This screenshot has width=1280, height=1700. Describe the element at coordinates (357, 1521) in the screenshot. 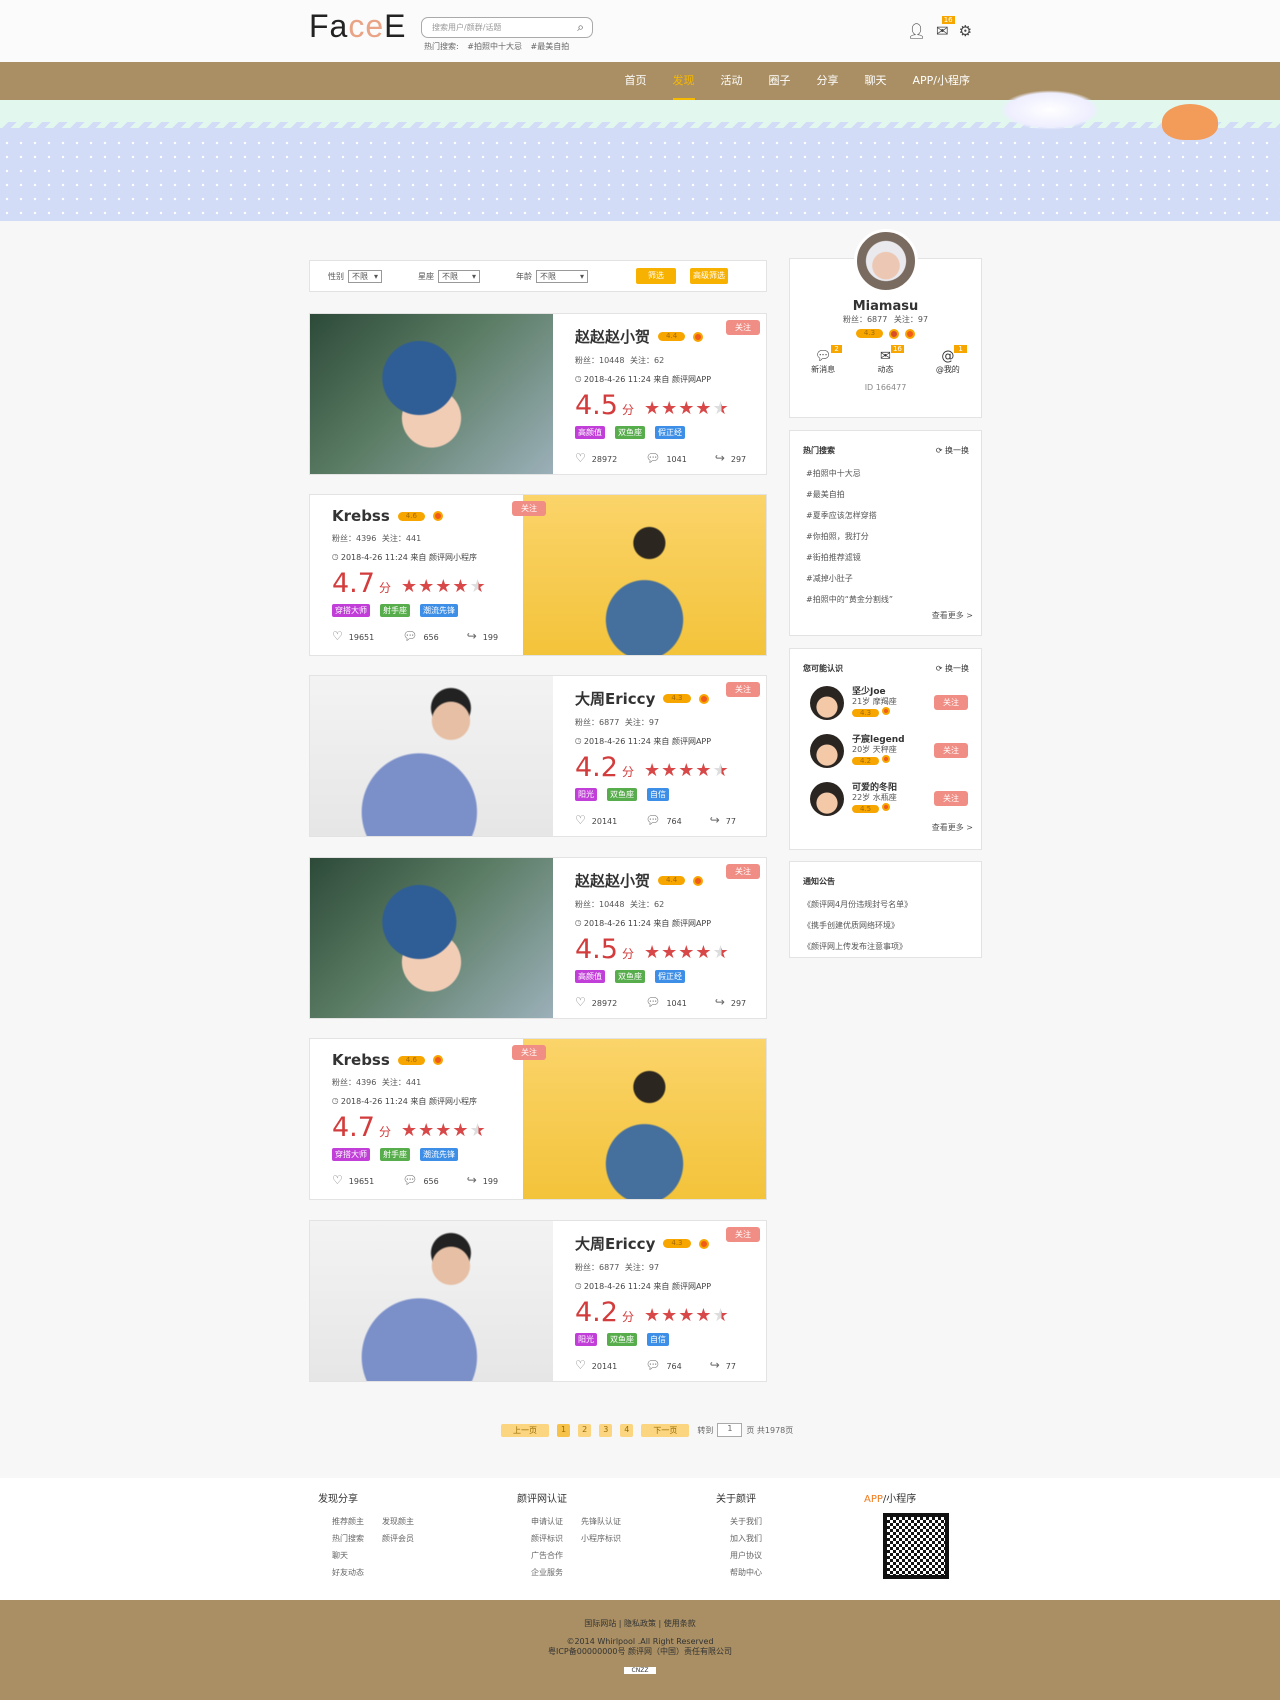

I see `footer-link: 推荐颜主` at that location.